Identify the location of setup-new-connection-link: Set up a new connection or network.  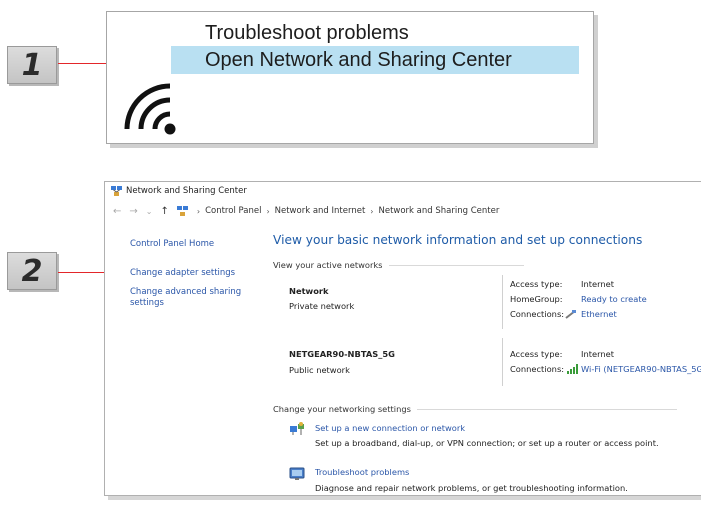
(390, 428).